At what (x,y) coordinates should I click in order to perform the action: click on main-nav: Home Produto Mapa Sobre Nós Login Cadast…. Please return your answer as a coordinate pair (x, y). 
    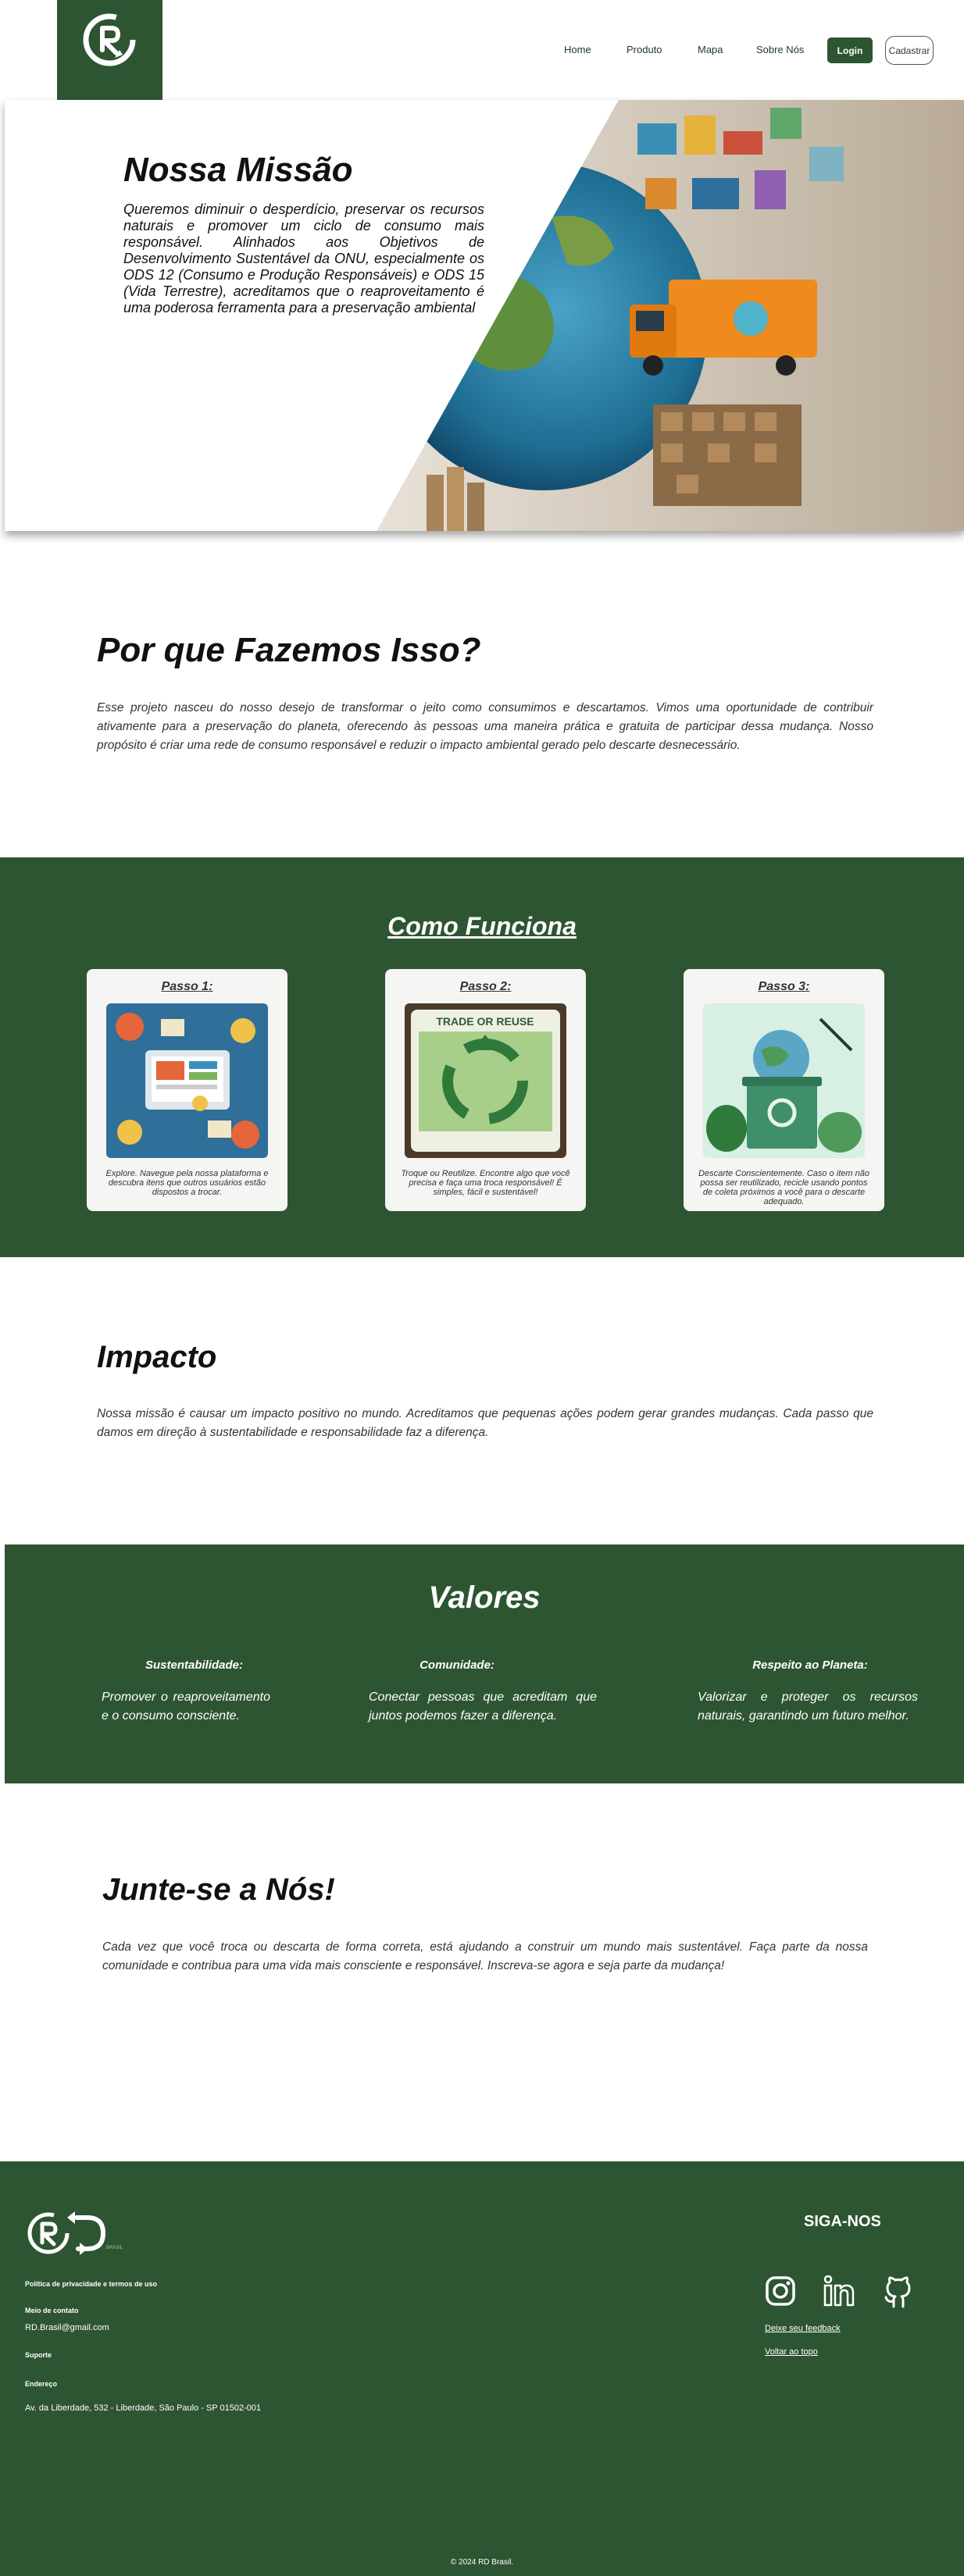
    Looking at the image, I should click on (482, 50).